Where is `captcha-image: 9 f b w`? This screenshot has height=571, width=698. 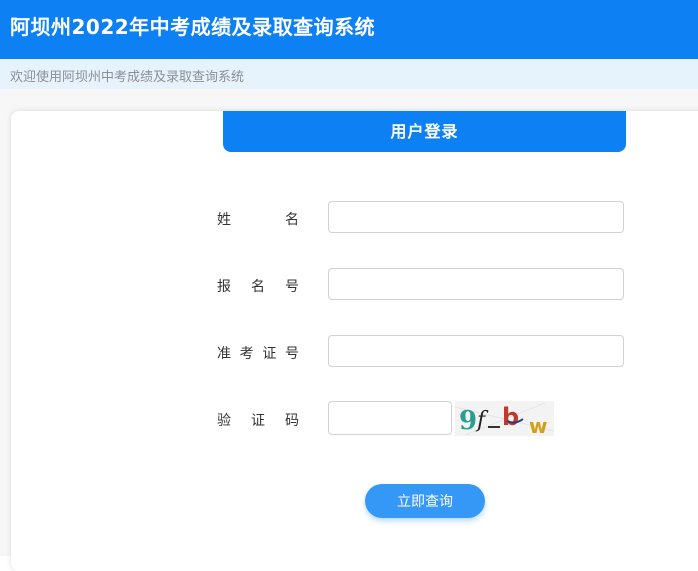 captcha-image: 9 f b w is located at coordinates (504, 418).